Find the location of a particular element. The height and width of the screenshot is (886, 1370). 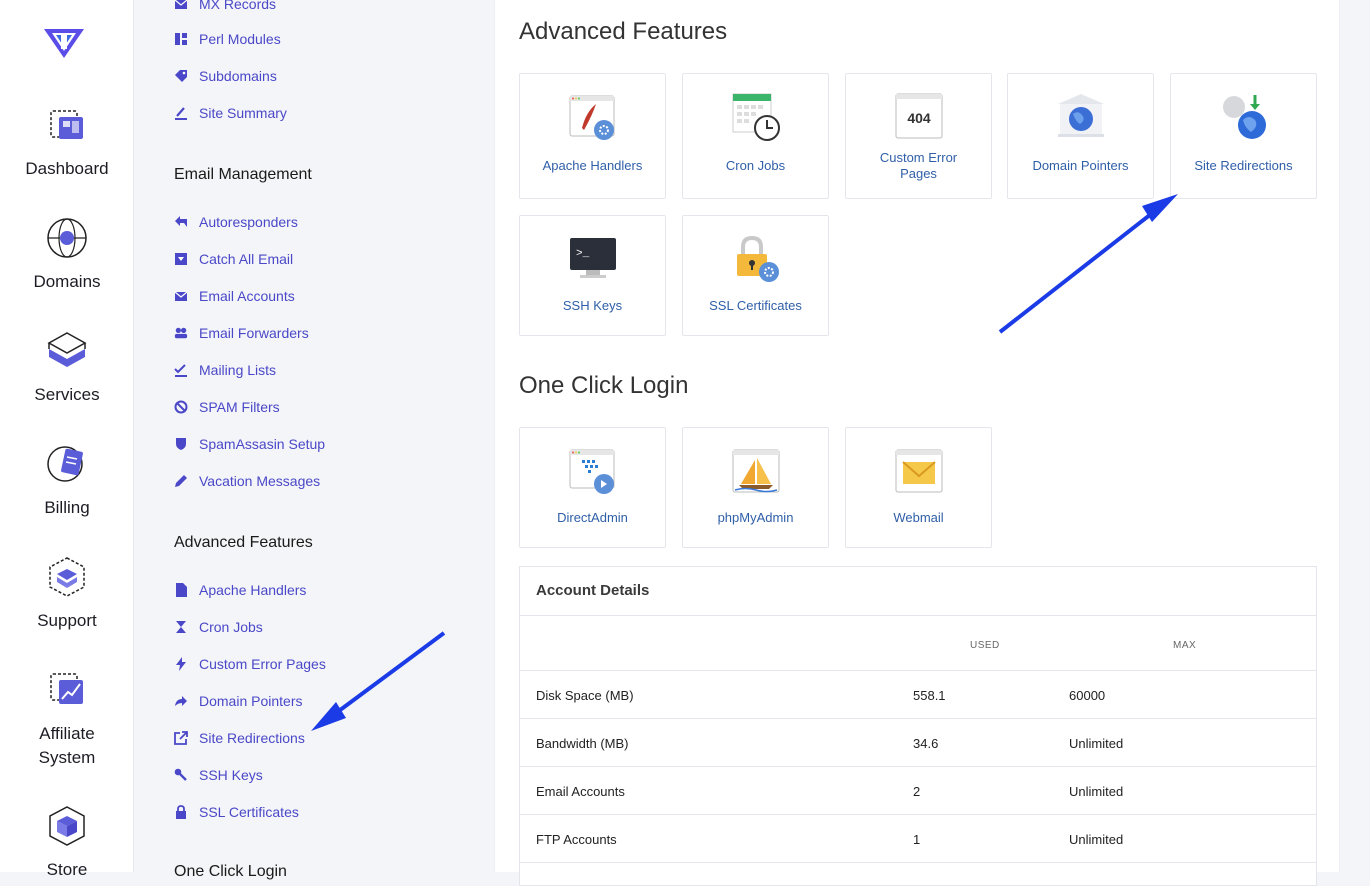

terminal-prompt: >_ is located at coordinates (583, 254).